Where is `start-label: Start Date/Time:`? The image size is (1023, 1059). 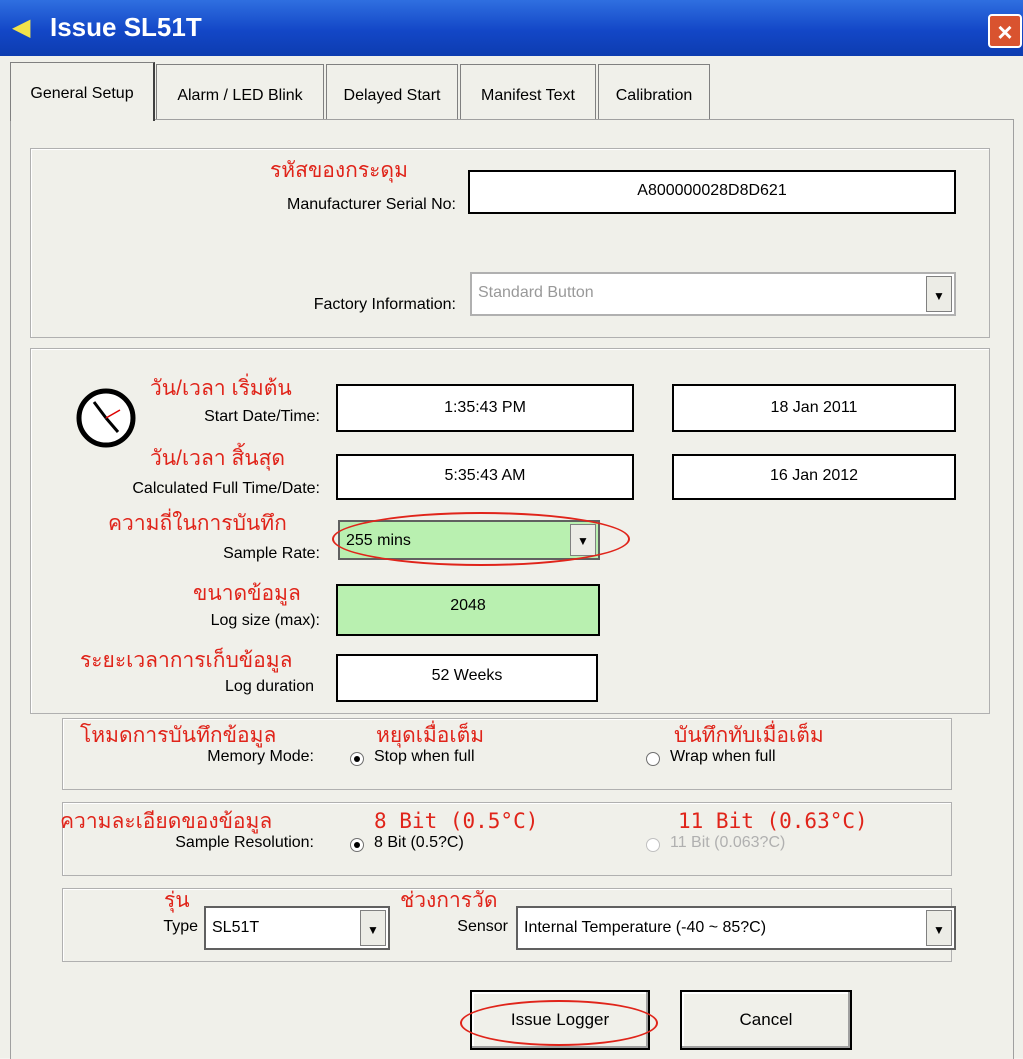
start-label: Start Date/Time: is located at coordinates (262, 416).